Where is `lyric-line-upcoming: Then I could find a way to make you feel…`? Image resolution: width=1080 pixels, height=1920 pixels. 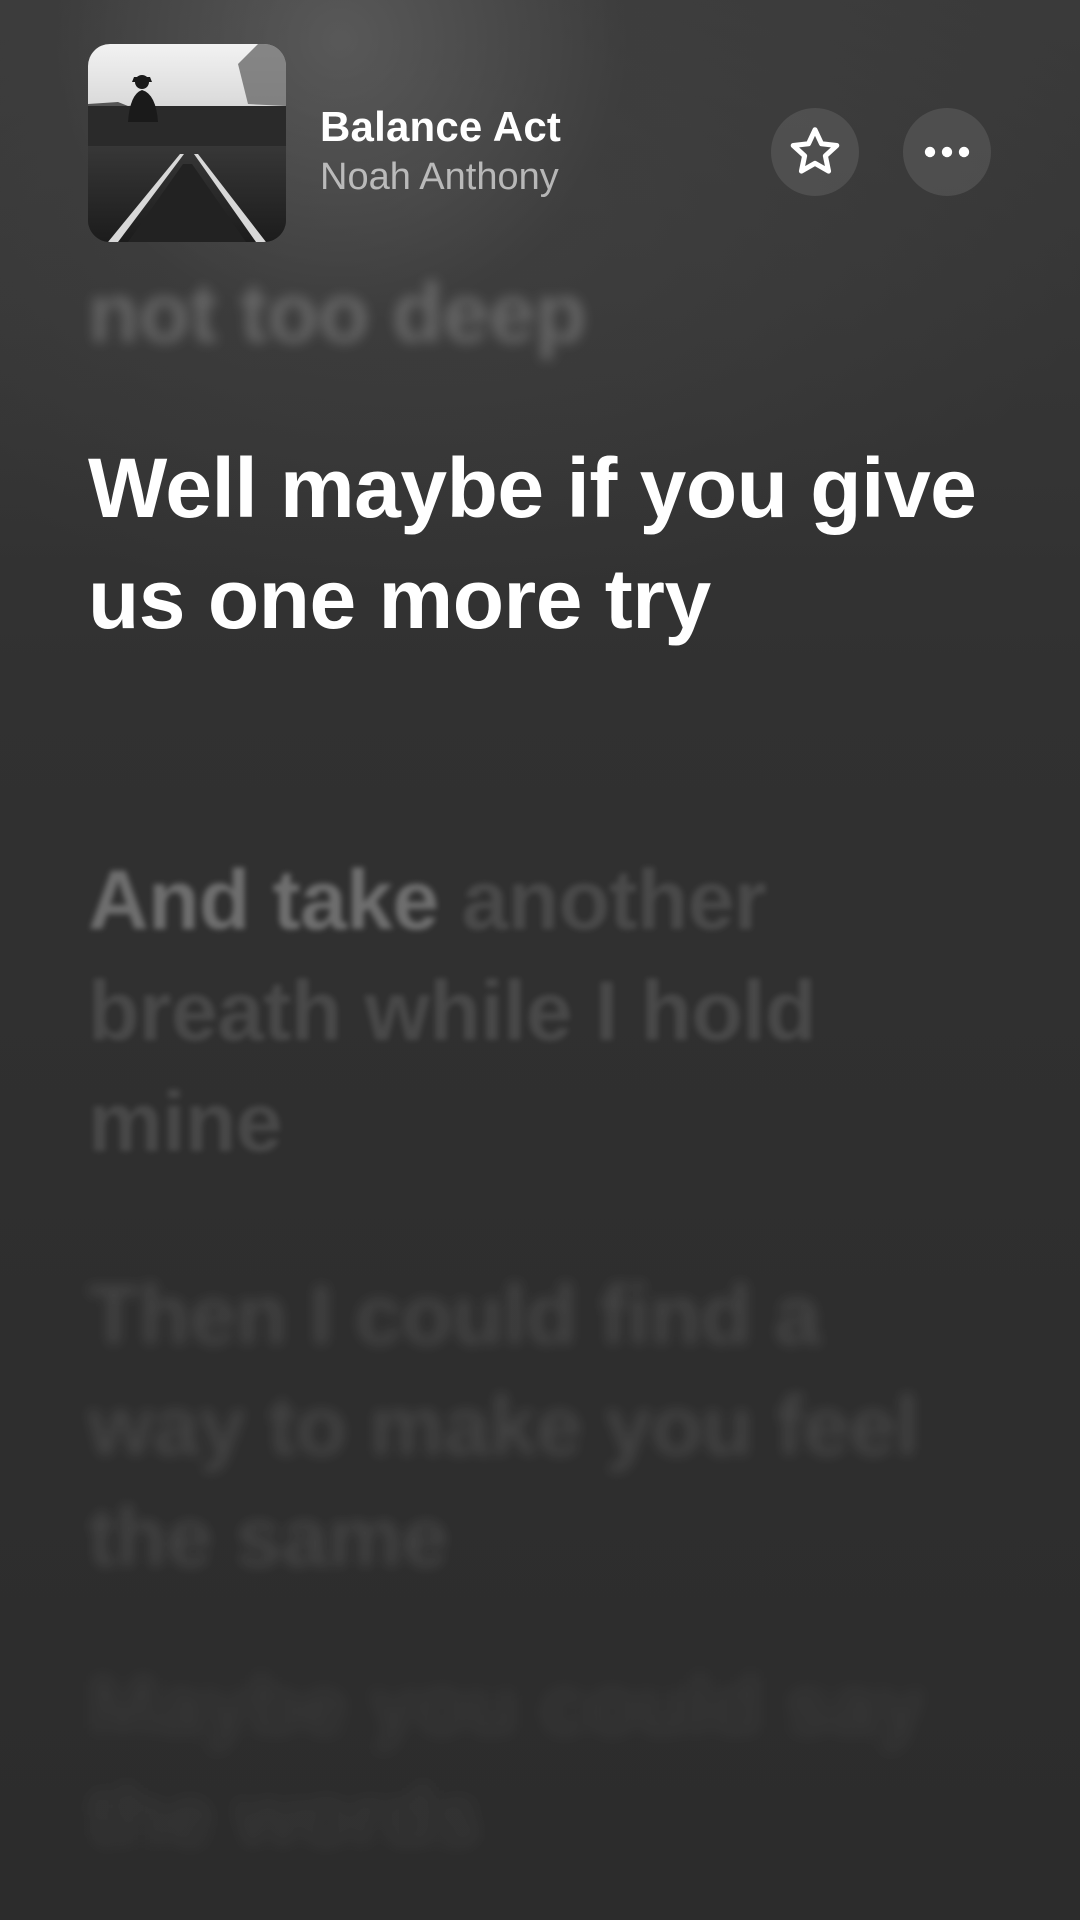
lyric-line-upcoming: Then I could find a way to make you feel… is located at coordinates (534, 1426).